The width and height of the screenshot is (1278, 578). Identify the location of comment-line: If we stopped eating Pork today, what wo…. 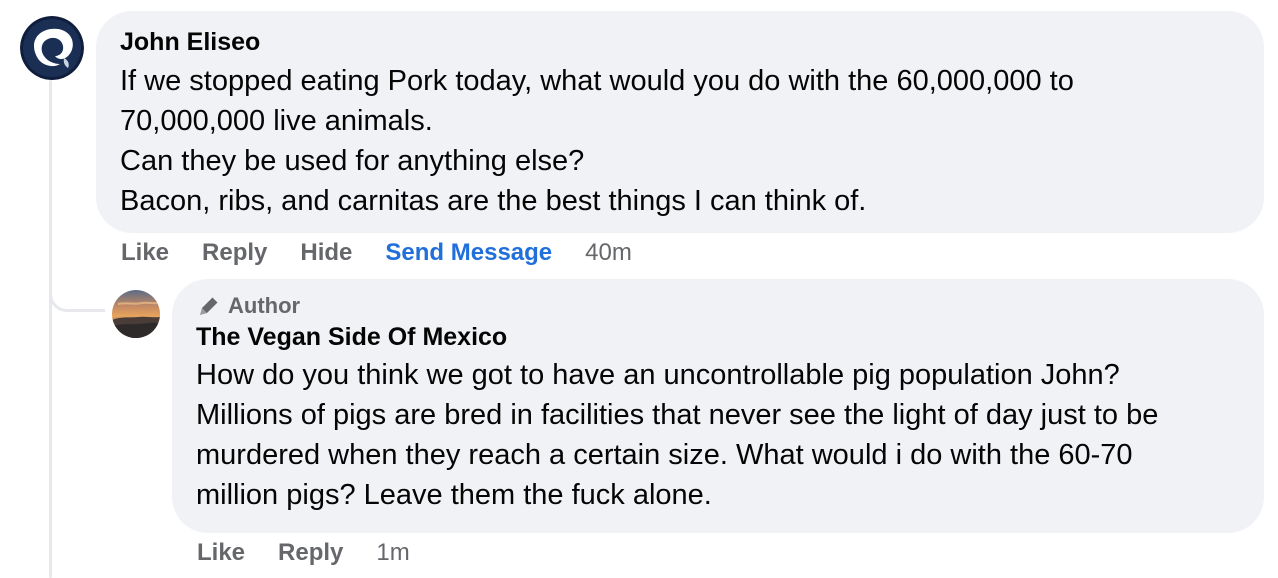
(597, 81).